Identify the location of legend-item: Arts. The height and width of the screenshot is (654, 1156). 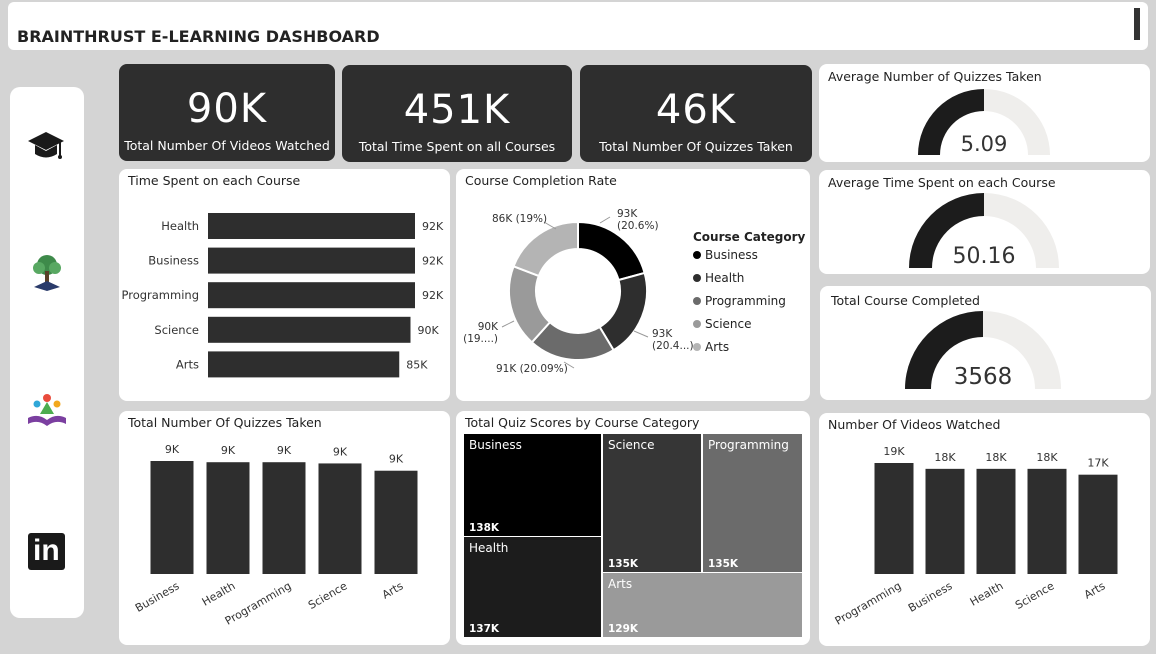
(711, 347).